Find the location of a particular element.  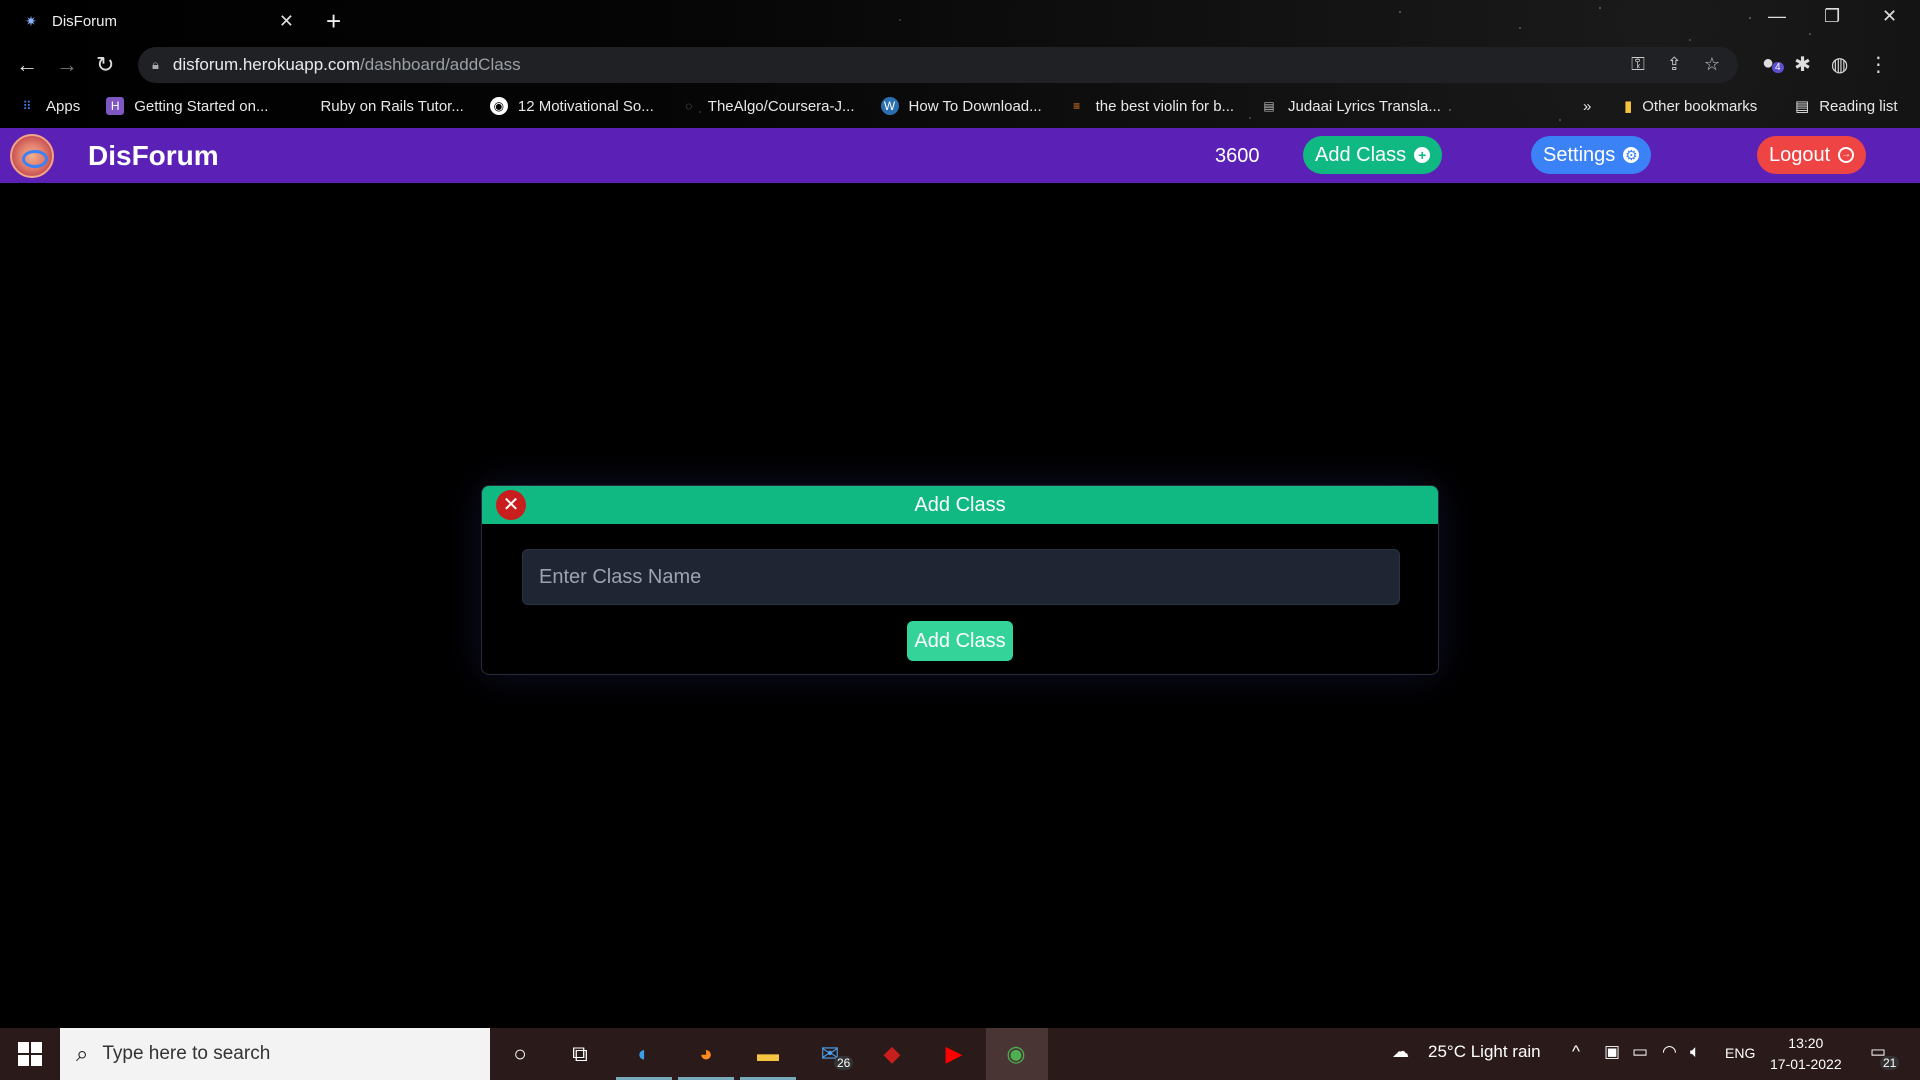

stackoverflow-icon: ≡ is located at coordinates (1077, 106).